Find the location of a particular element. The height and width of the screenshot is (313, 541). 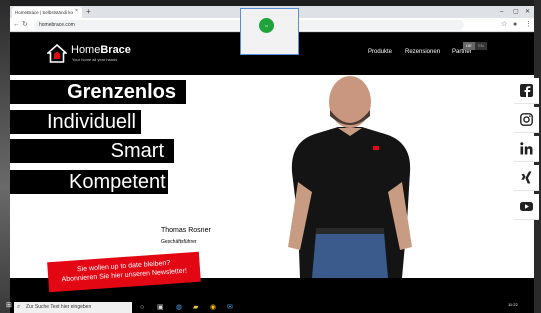

profile-icon: ● is located at coordinates (515, 25).